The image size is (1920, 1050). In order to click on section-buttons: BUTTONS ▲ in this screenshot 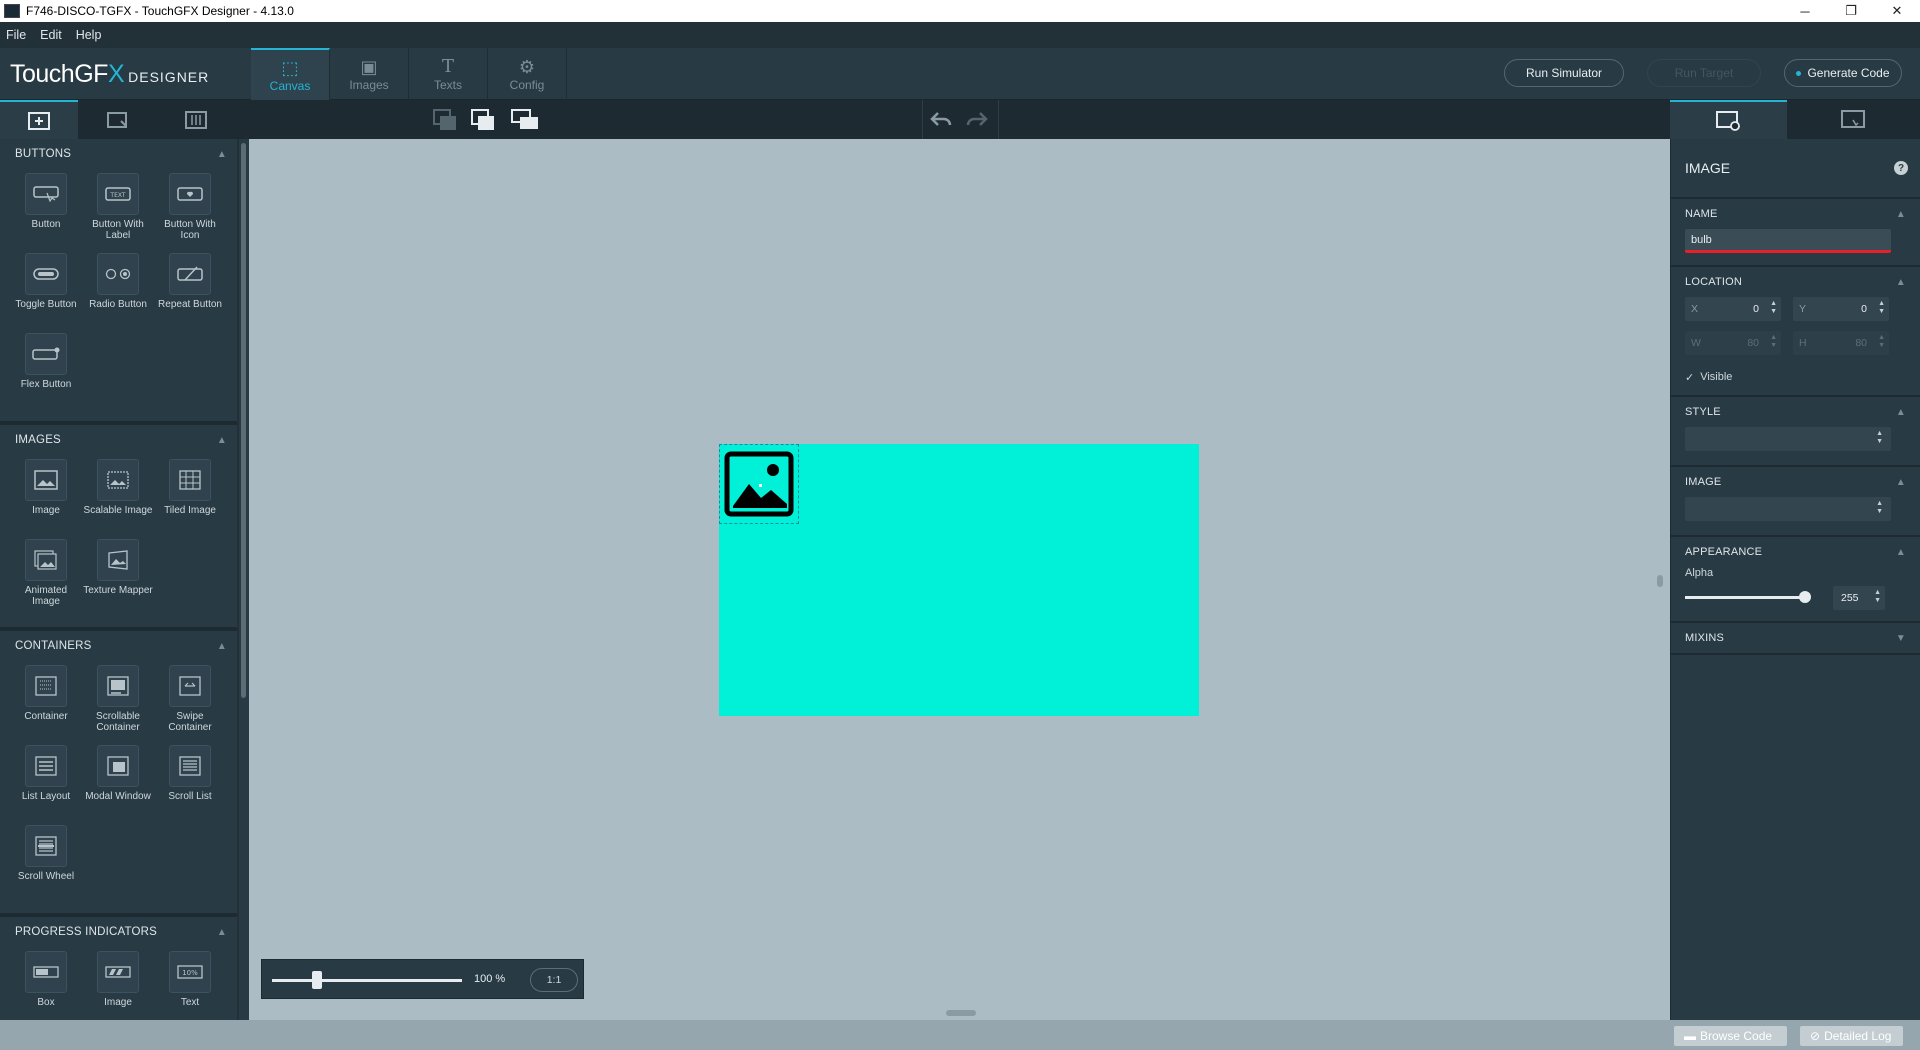, I will do `click(118, 154)`.